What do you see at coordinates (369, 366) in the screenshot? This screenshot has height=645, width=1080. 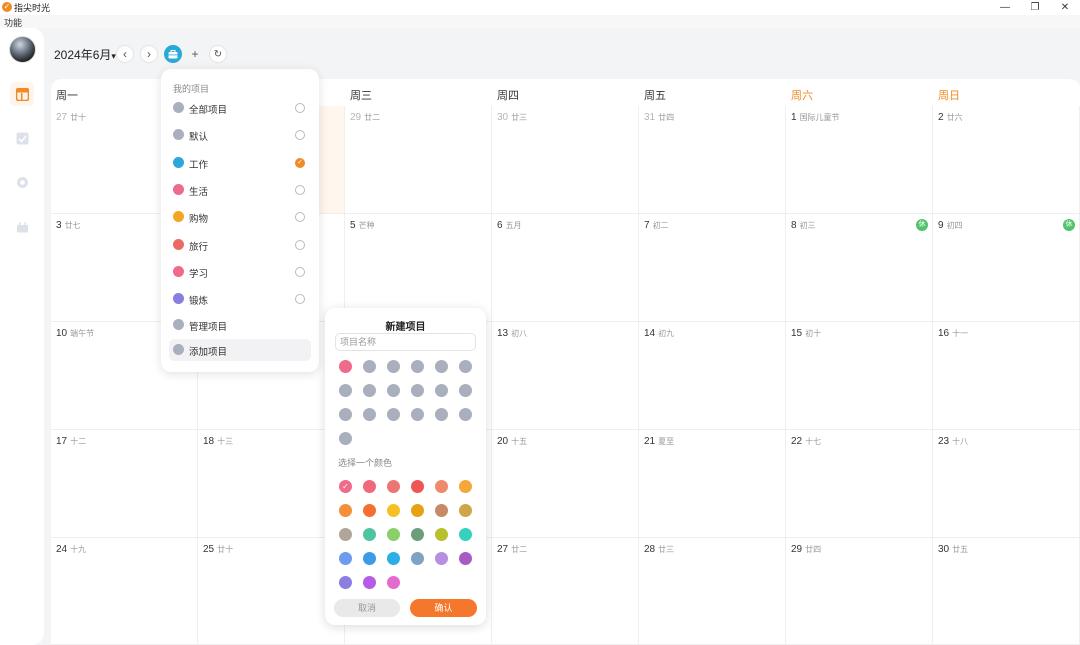 I see `briefcase-icon` at bounding box center [369, 366].